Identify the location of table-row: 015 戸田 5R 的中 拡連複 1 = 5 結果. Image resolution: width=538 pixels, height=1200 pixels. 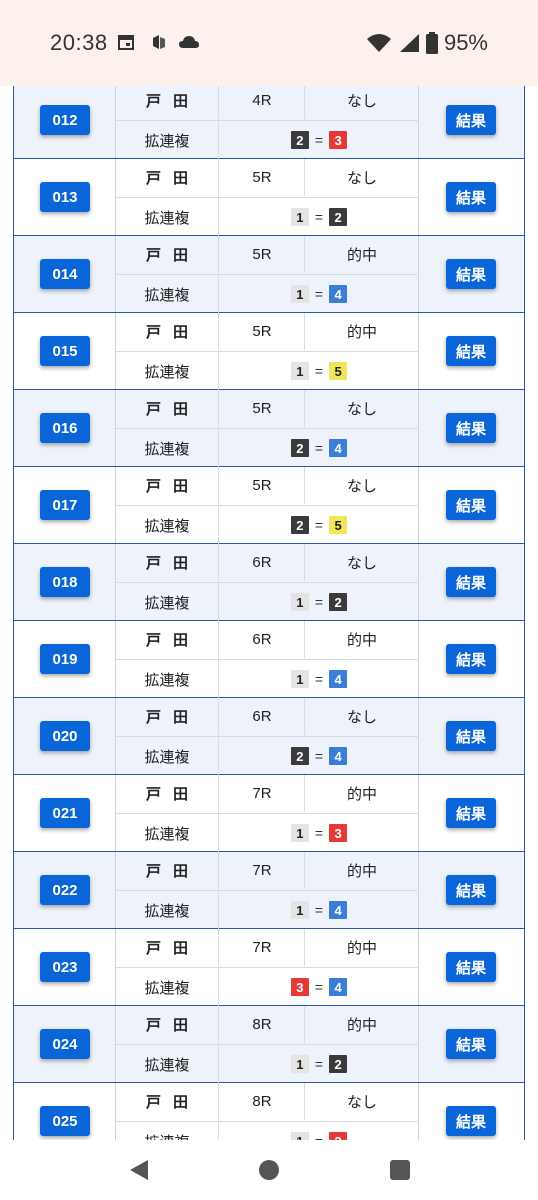
(269, 351).